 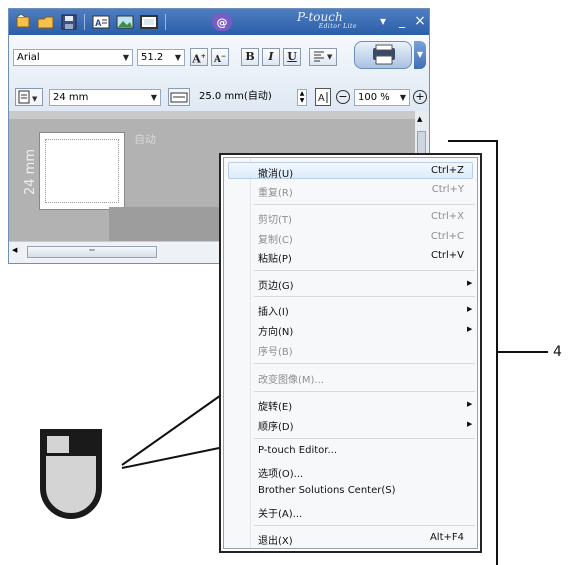 What do you see at coordinates (276, 286) in the screenshot?
I see `menu-item-label: 页边(G)` at bounding box center [276, 286].